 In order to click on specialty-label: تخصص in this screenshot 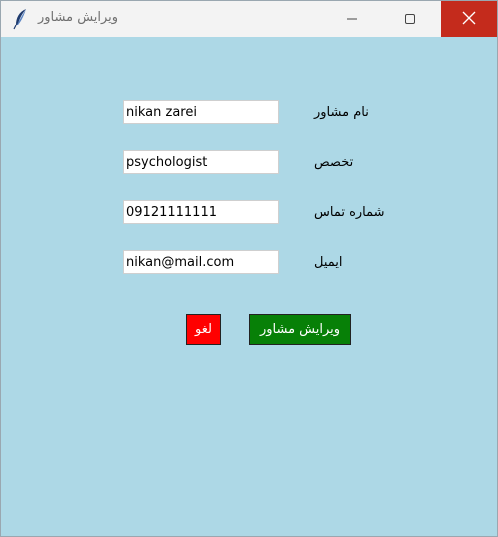, I will do `click(334, 162)`.